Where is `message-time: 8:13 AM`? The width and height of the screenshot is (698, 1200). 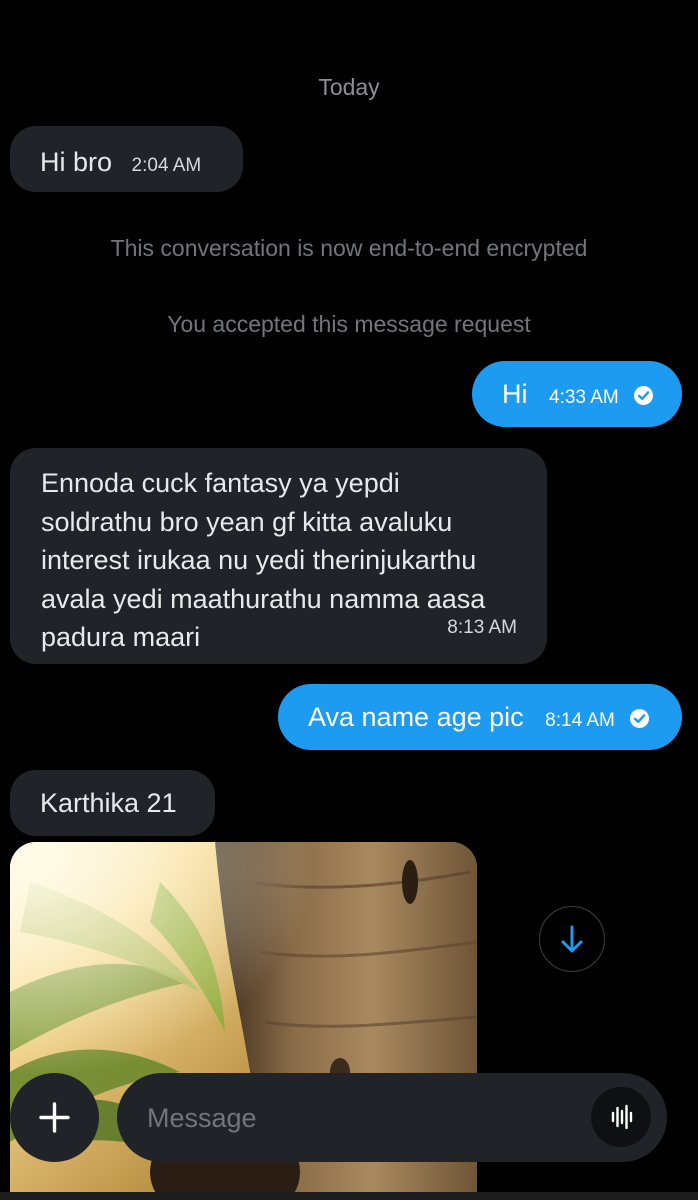
message-time: 8:13 AM is located at coordinates (482, 627).